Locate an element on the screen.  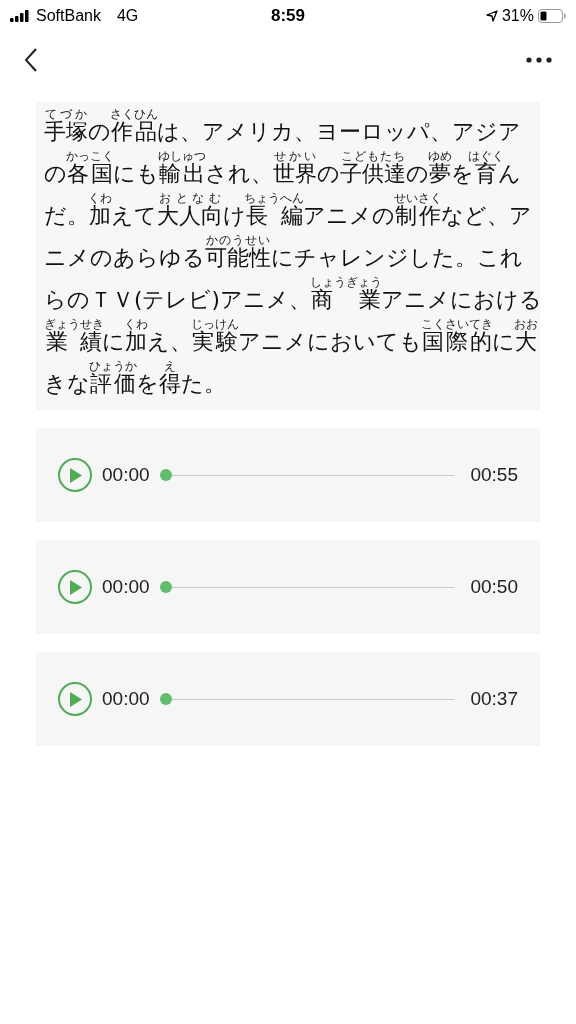
duration-time: 00:37 is located at coordinates (494, 699).